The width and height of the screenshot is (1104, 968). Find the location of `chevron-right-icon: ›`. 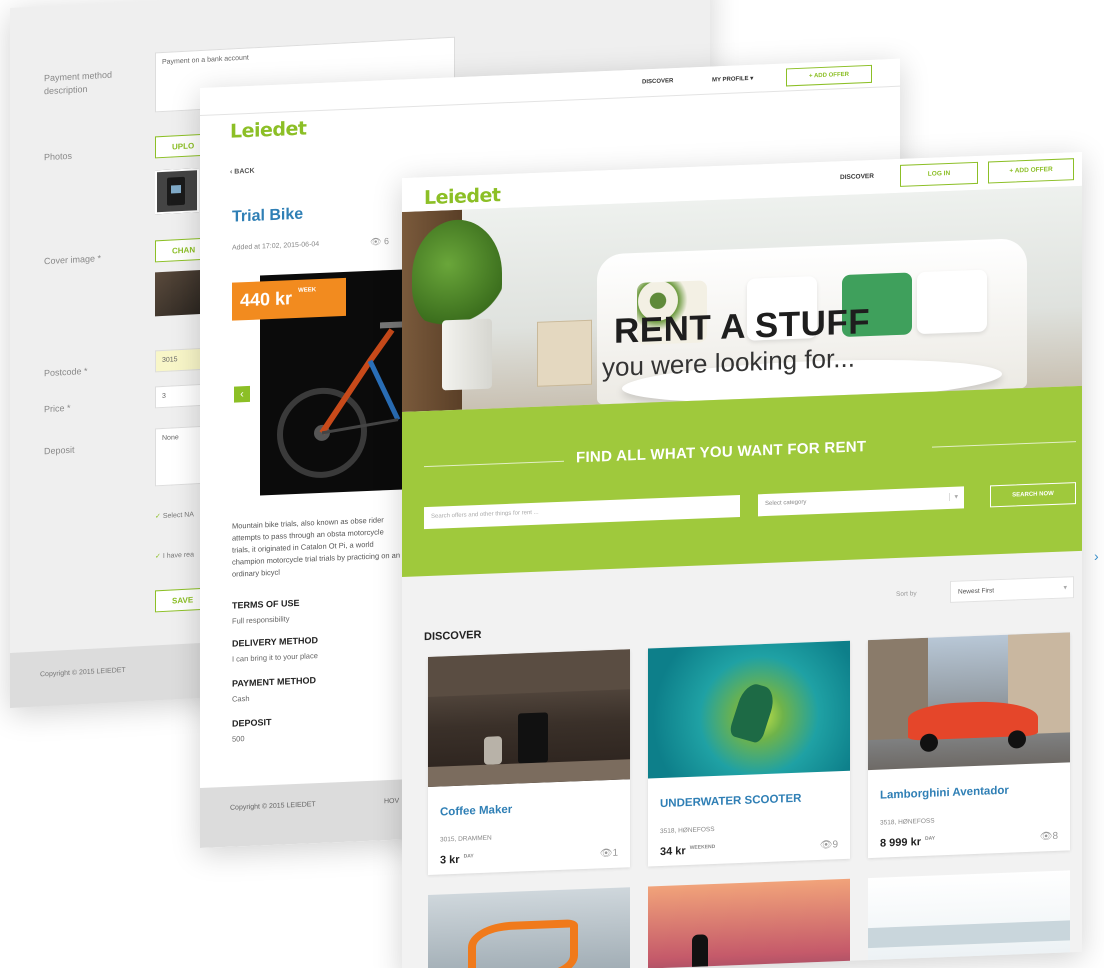

chevron-right-icon: › is located at coordinates (1096, 556).